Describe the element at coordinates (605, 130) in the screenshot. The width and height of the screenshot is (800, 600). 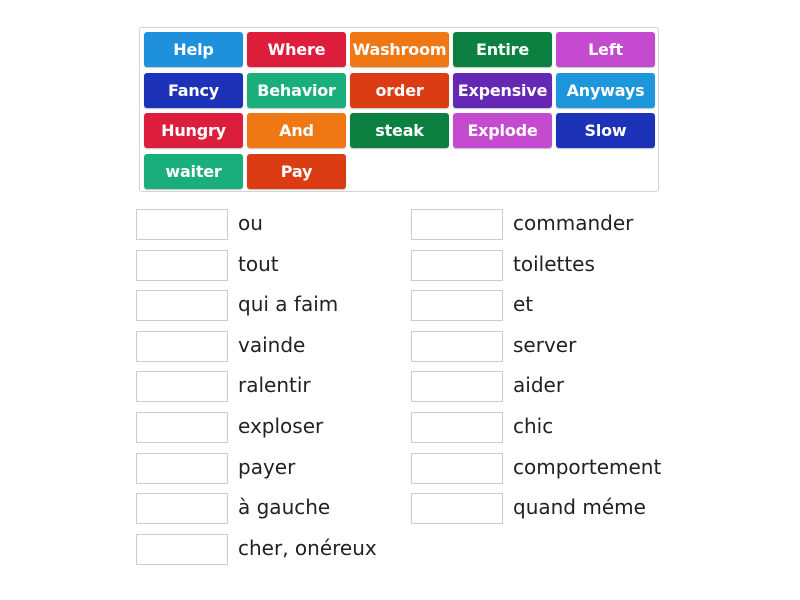
I see `word-tile: Slow` at that location.